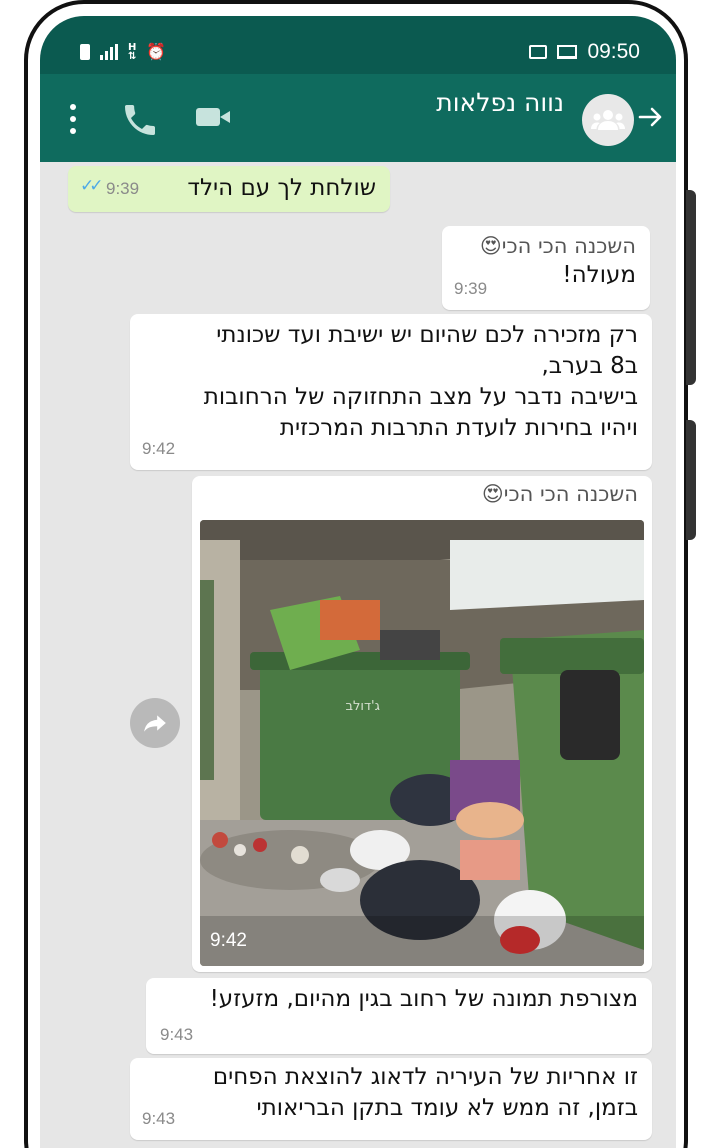 The width and height of the screenshot is (720, 1148). What do you see at coordinates (427, 335) in the screenshot?
I see `message-line: רק מזכירה לכם שהיום יש ישיבת ועד שכונתי` at bounding box center [427, 335].